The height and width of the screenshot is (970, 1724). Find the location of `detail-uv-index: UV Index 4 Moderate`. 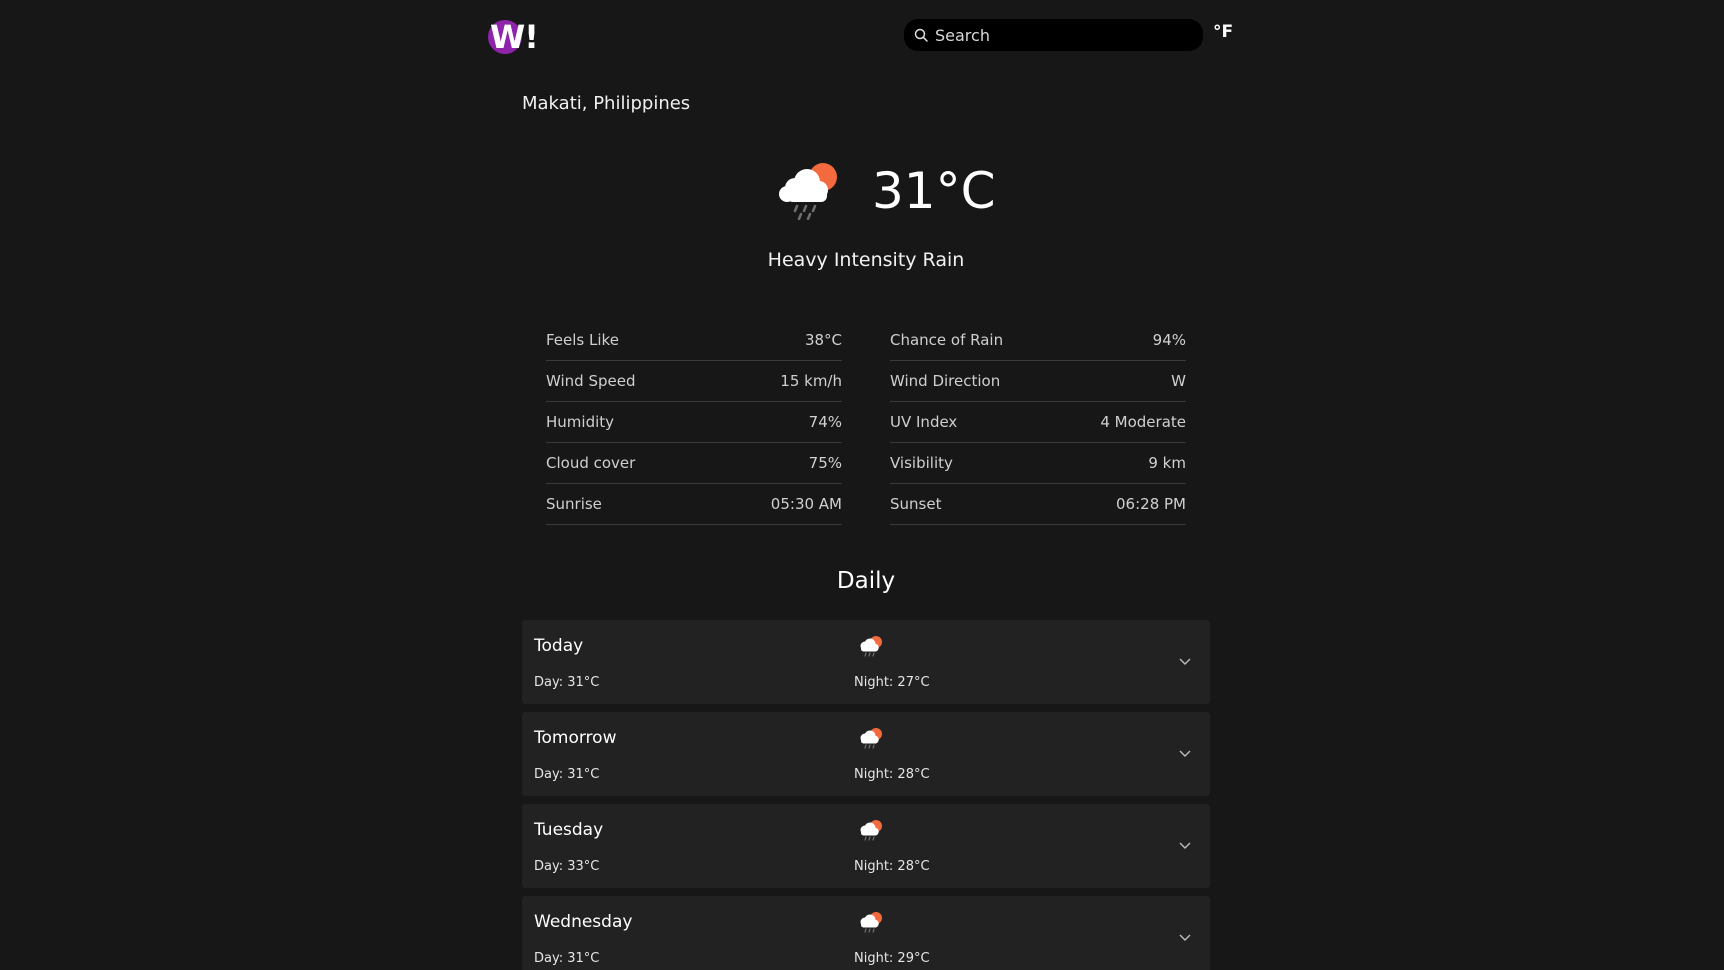

detail-uv-index: UV Index 4 Moderate is located at coordinates (1038, 422).